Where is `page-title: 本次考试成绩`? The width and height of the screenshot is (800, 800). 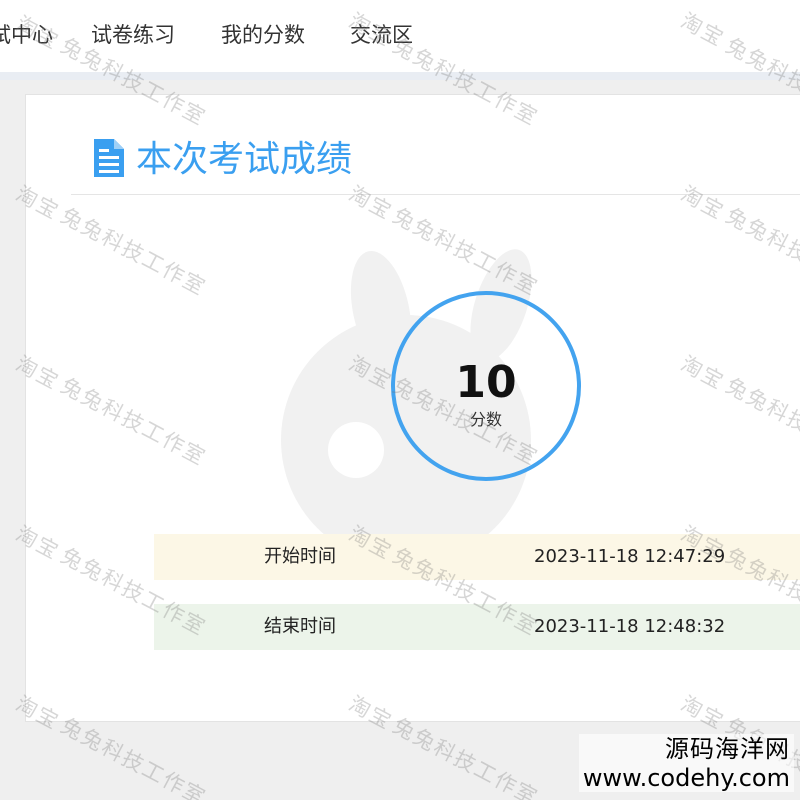
page-title: 本次考试成绩 is located at coordinates (244, 159).